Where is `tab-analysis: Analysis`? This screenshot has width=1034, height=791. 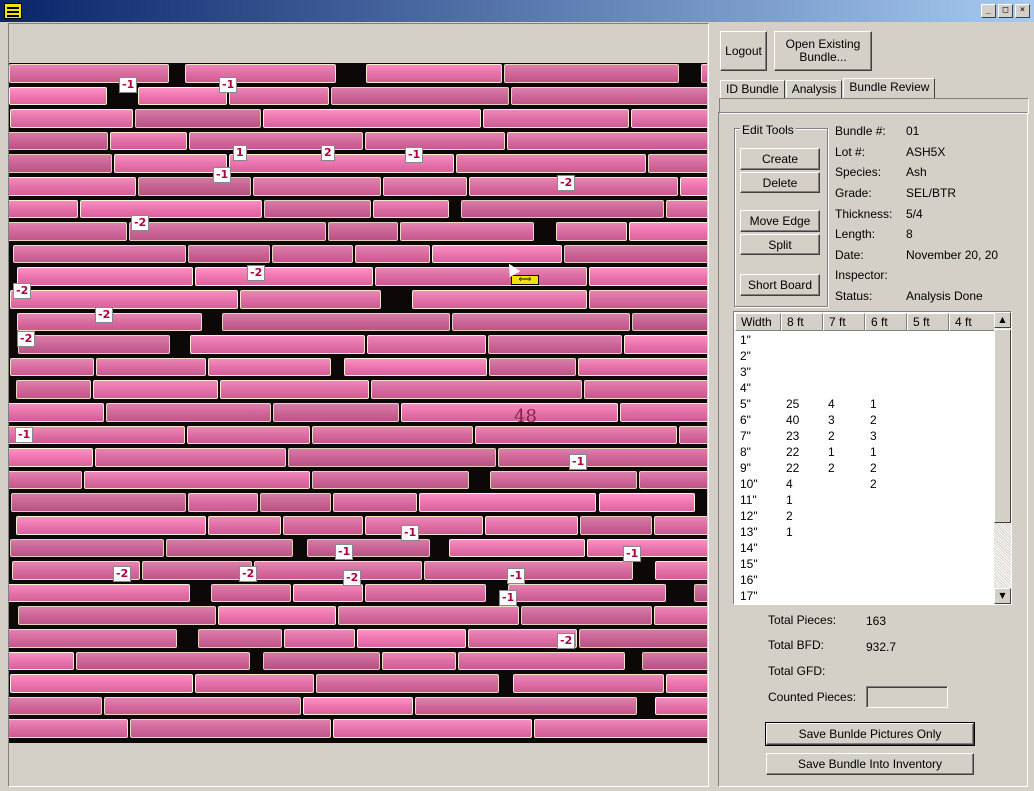 tab-analysis: Analysis is located at coordinates (814, 89).